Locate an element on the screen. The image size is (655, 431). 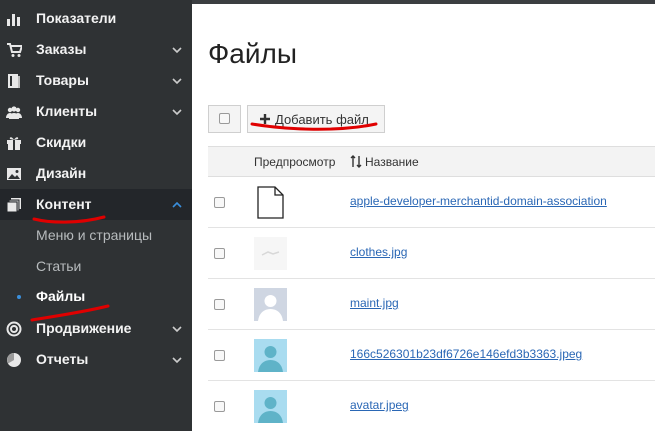
table-row: 166c526301b23df6726e146efd3b3363.jpeg is located at coordinates (431, 355).